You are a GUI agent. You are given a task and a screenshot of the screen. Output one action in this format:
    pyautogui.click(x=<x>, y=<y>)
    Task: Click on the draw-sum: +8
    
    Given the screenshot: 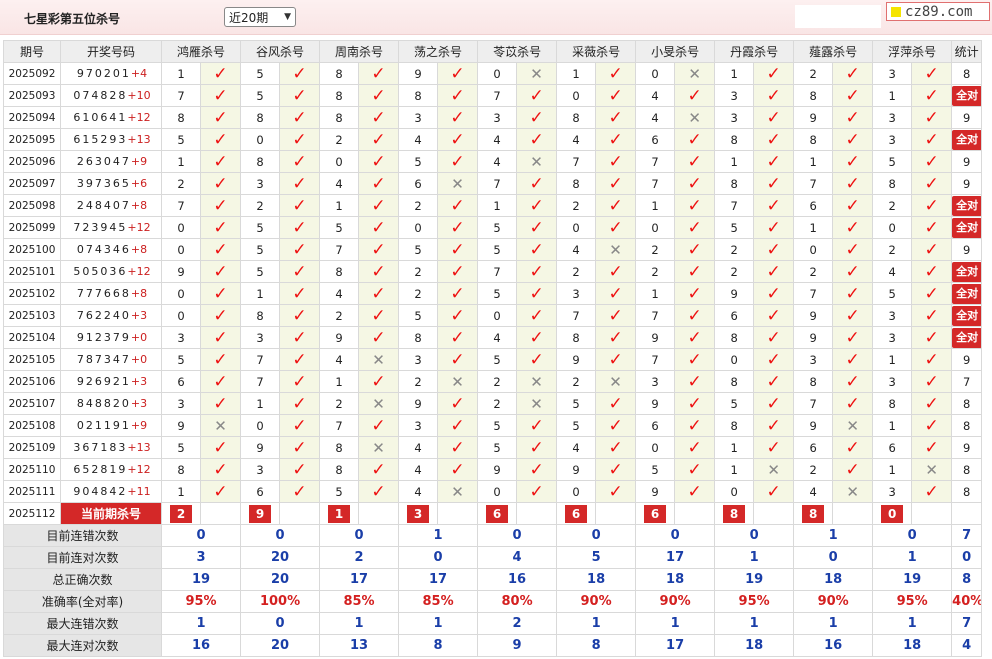 What is the action you would take?
    pyautogui.click(x=139, y=249)
    